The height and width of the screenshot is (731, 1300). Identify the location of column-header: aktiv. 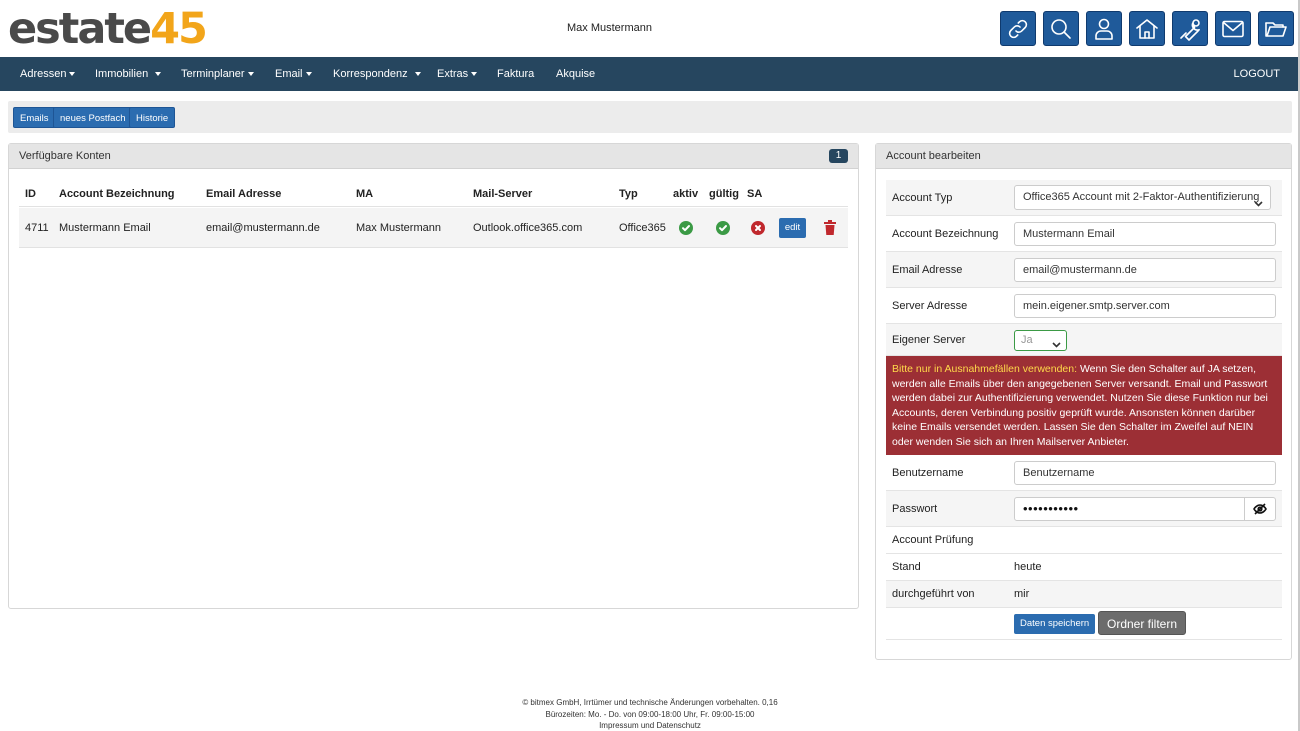
(685, 194).